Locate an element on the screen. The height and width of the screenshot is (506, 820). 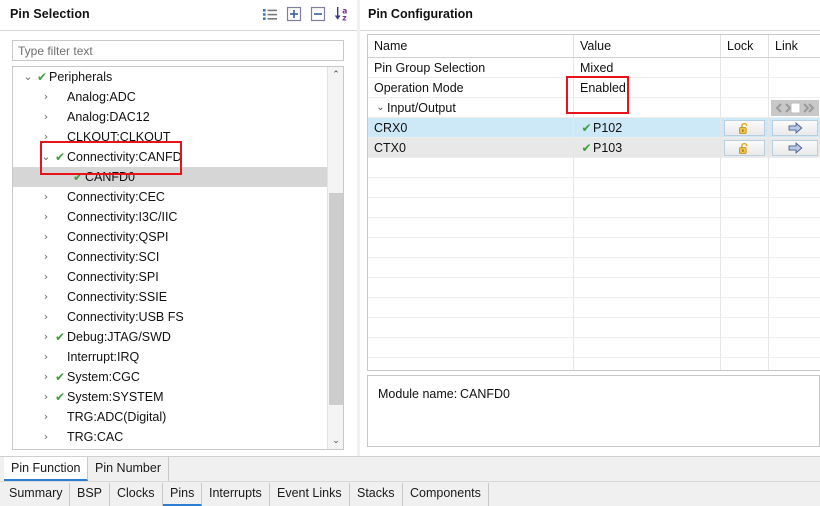
pin-group-navigator is located at coordinates (795, 108).